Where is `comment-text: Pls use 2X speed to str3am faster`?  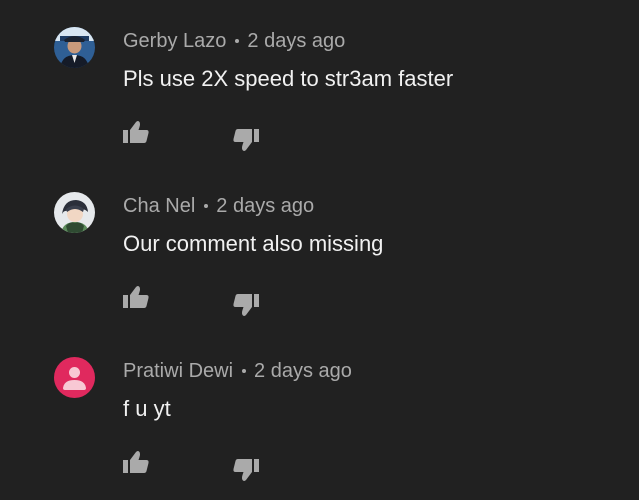 comment-text: Pls use 2X speed to str3am faster is located at coordinates (288, 78).